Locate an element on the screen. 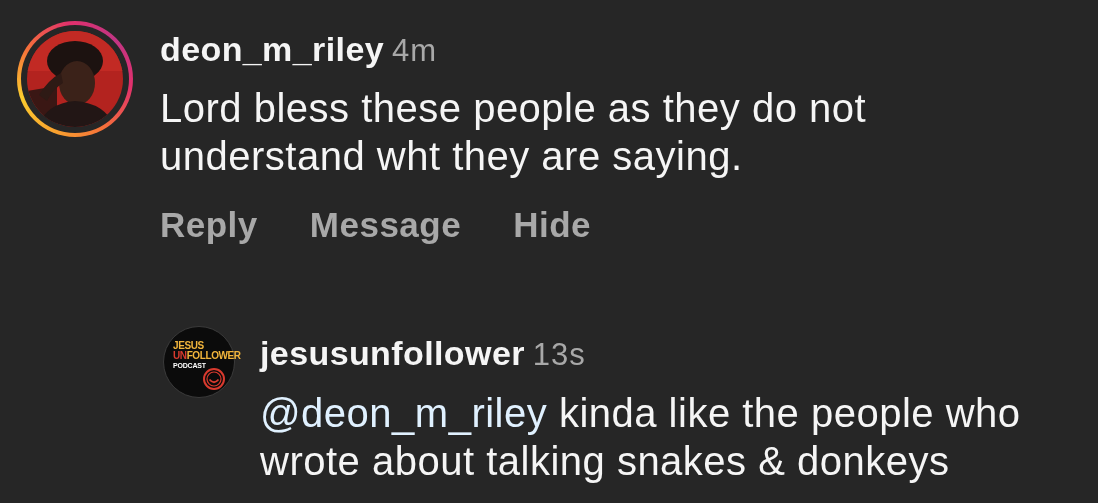 This screenshot has width=1098, height=503. smiley-icon is located at coordinates (214, 379).